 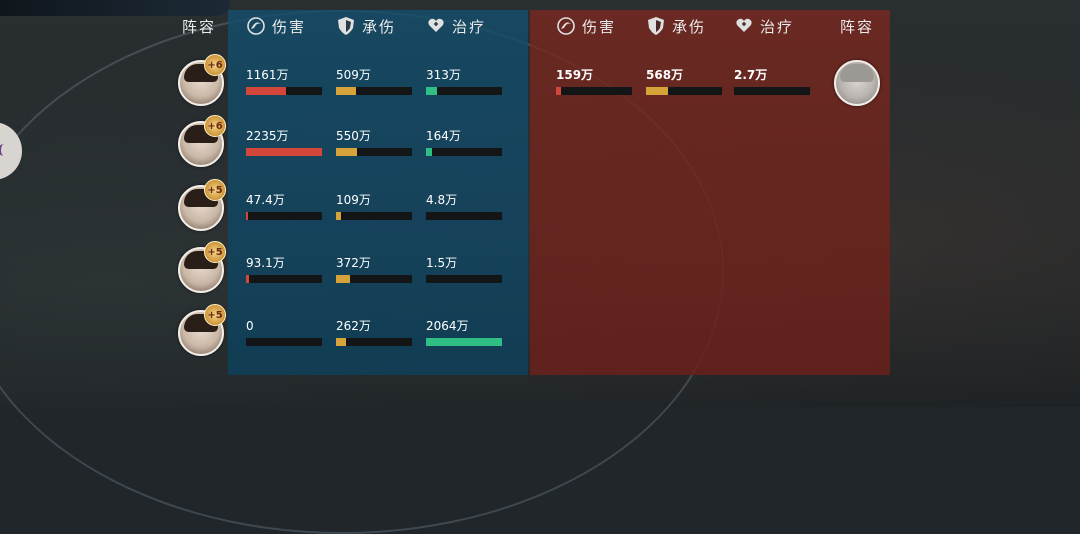 What do you see at coordinates (599, 26) in the screenshot?
I see `enemy-damage-label: 伤害` at bounding box center [599, 26].